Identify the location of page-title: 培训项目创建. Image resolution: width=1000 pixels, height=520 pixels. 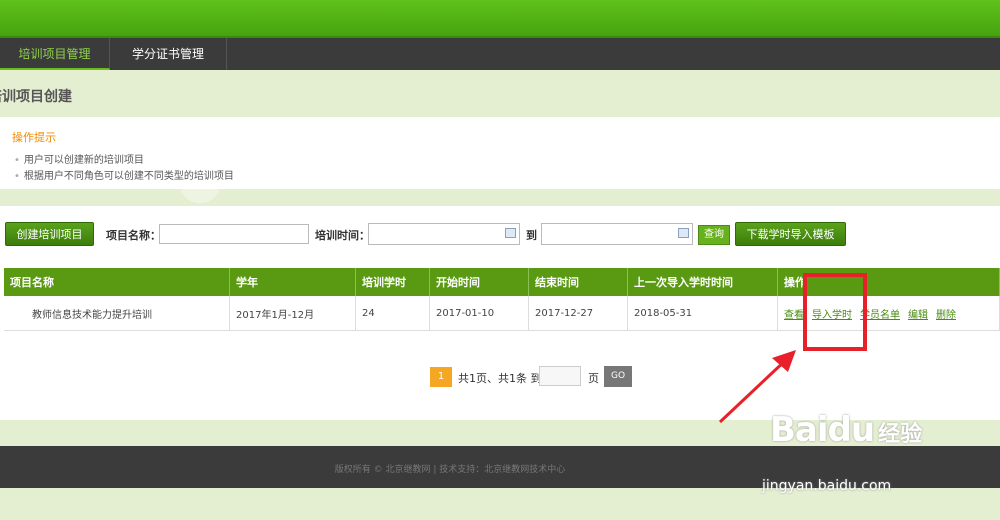
(36, 97).